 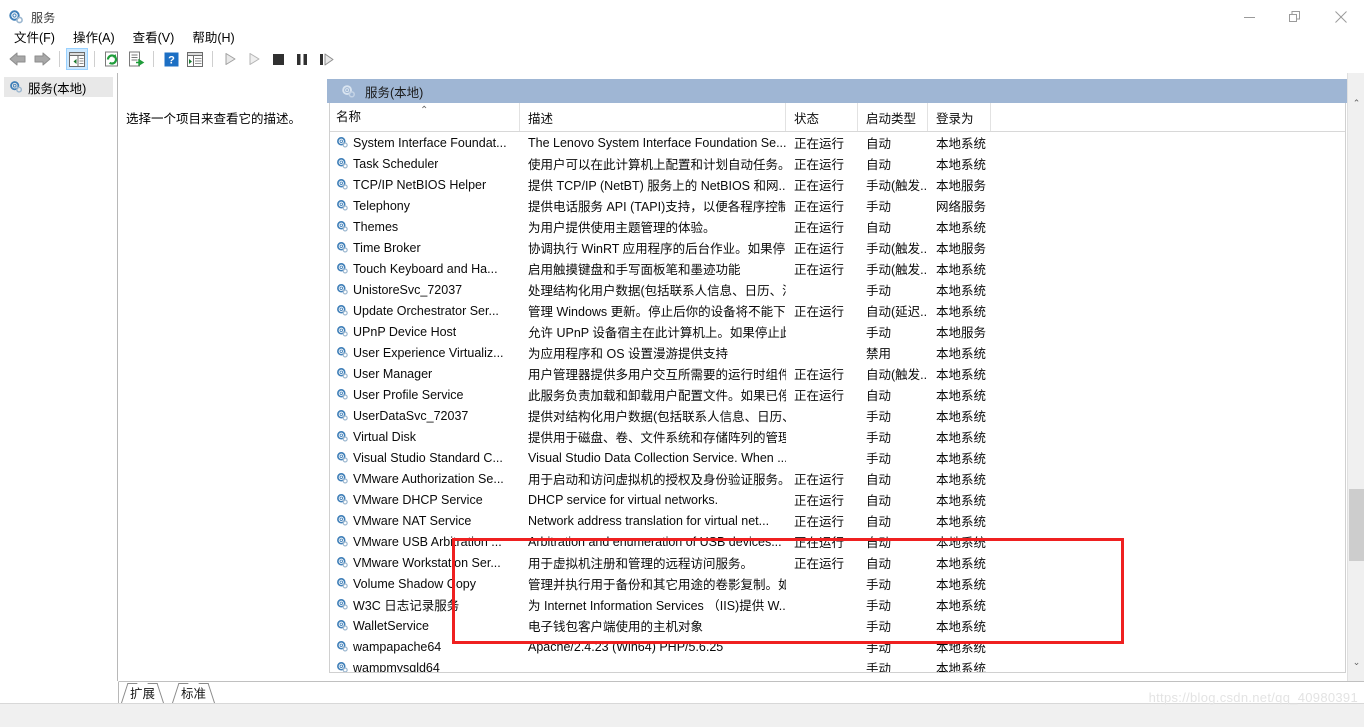 What do you see at coordinates (879, 648) in the screenshot?
I see `cell-startup-type: 手动` at bounding box center [879, 648].